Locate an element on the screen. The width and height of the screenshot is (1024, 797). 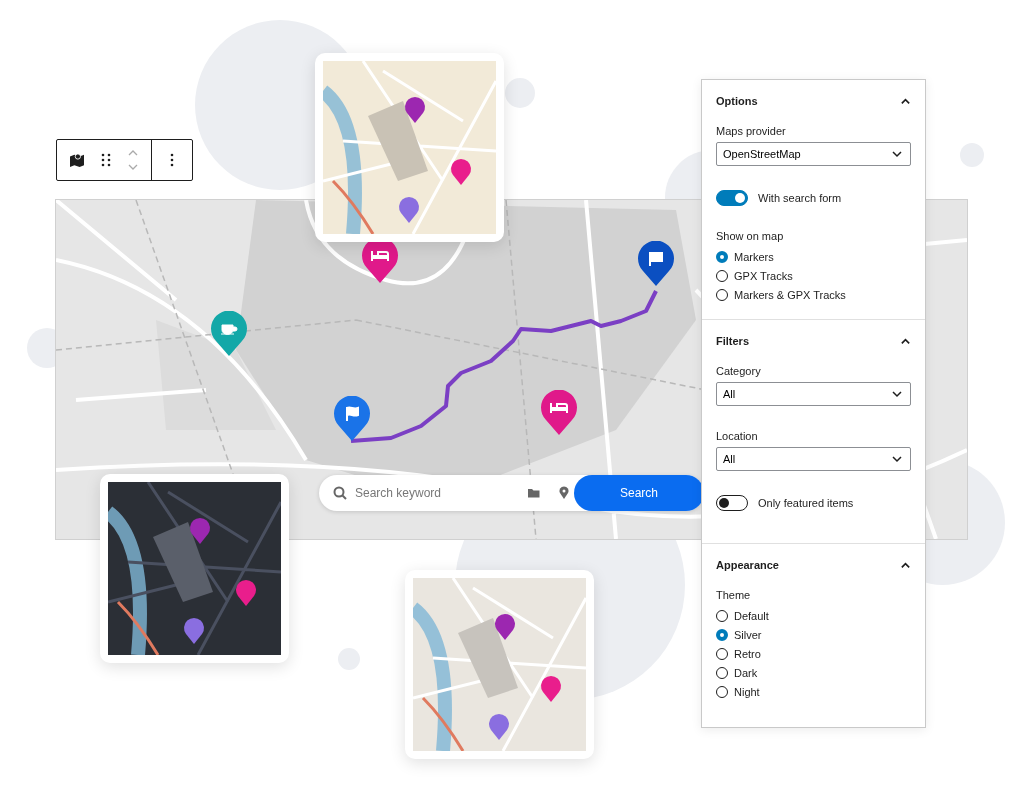
radio-label: Markers is located at coordinates (754, 257).